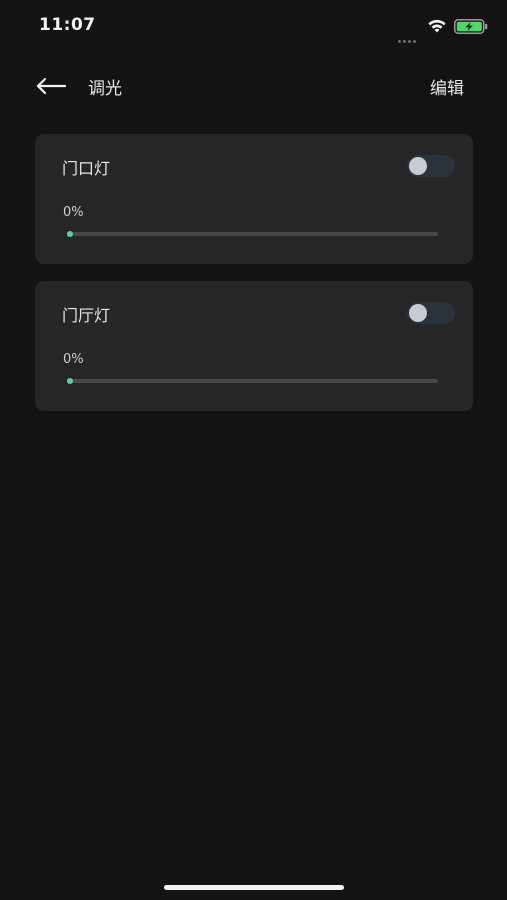 The image size is (507, 900). Describe the element at coordinates (253, 86) in the screenshot. I see `nav-bar: 调光 编辑` at that location.